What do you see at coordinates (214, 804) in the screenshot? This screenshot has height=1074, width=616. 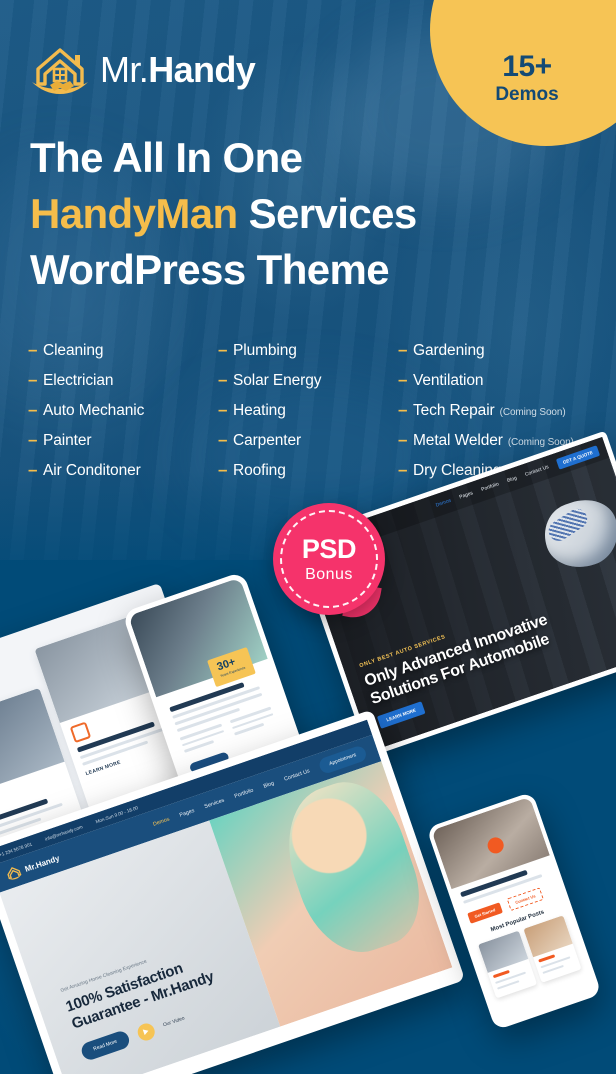 I see `cleaning-nav-services: Services` at bounding box center [214, 804].